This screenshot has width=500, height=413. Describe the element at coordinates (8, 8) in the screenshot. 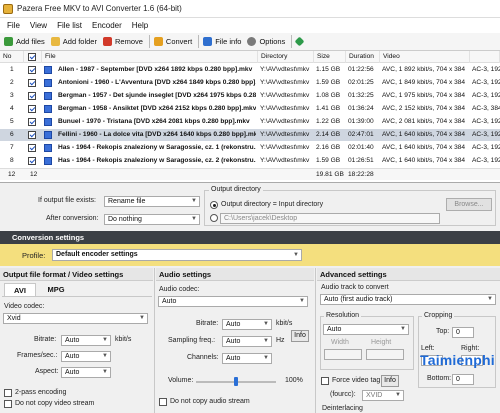

I see `app-icon` at that location.